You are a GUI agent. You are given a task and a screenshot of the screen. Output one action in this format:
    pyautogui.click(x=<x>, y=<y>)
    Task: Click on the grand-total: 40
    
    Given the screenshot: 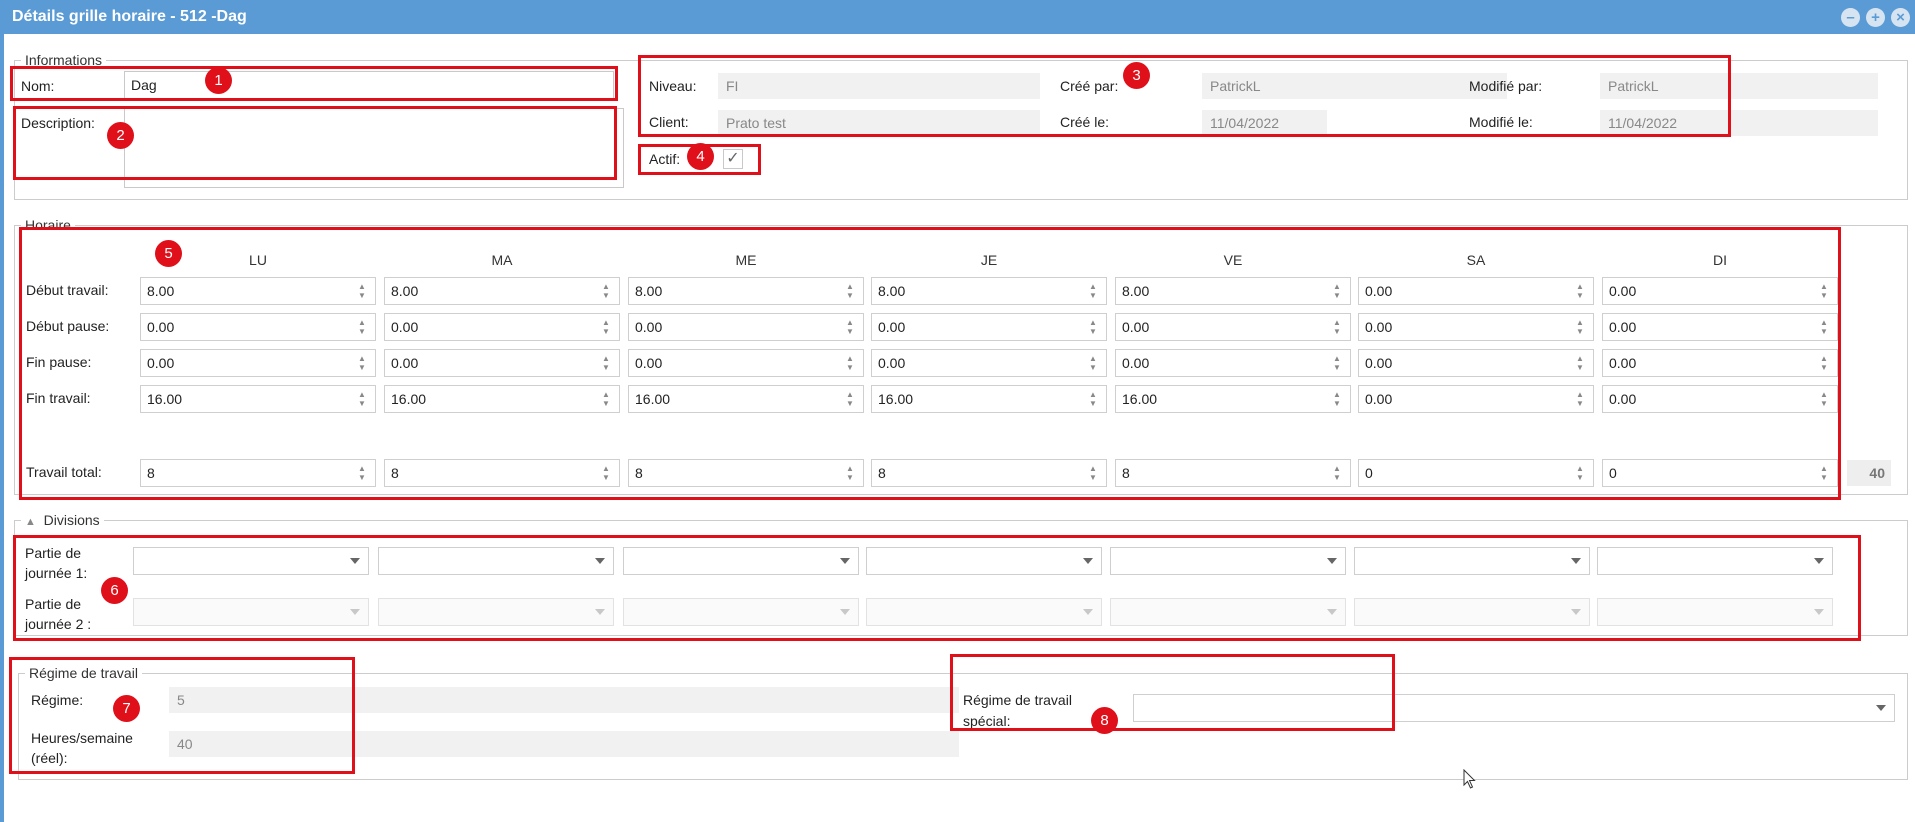 What is the action you would take?
    pyautogui.click(x=1869, y=473)
    